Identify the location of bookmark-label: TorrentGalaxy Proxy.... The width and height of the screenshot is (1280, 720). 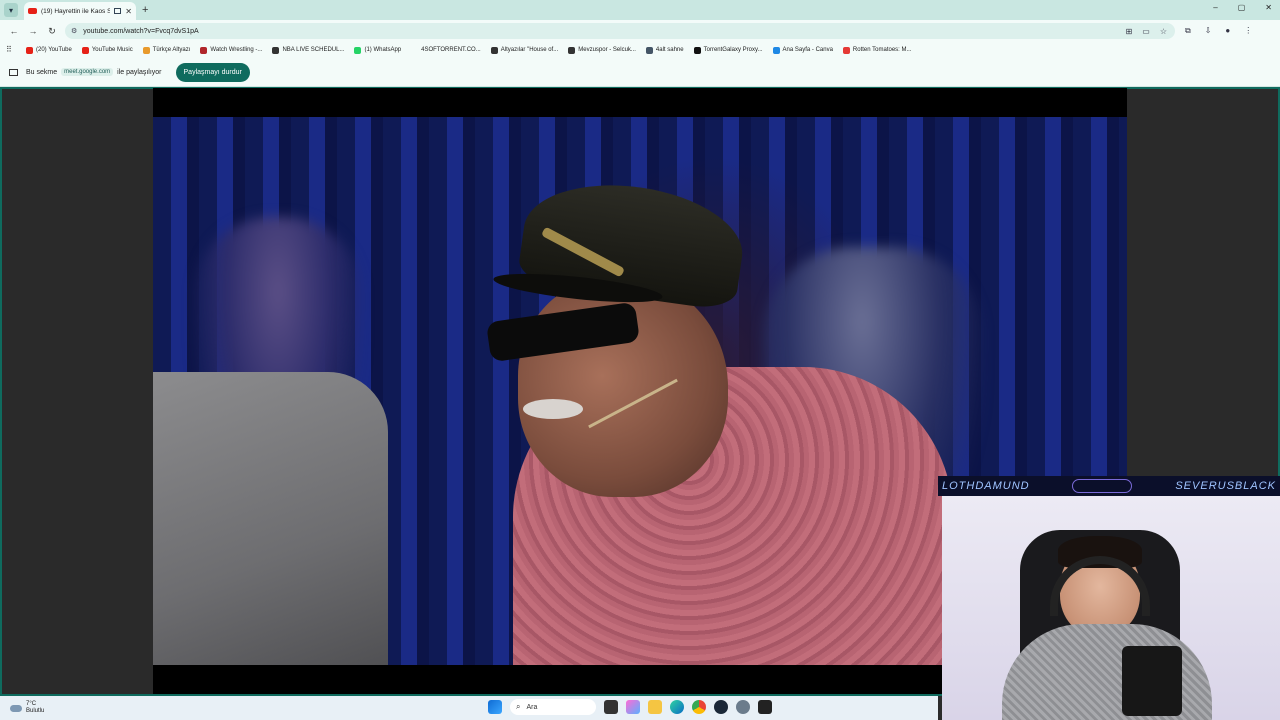
(733, 50).